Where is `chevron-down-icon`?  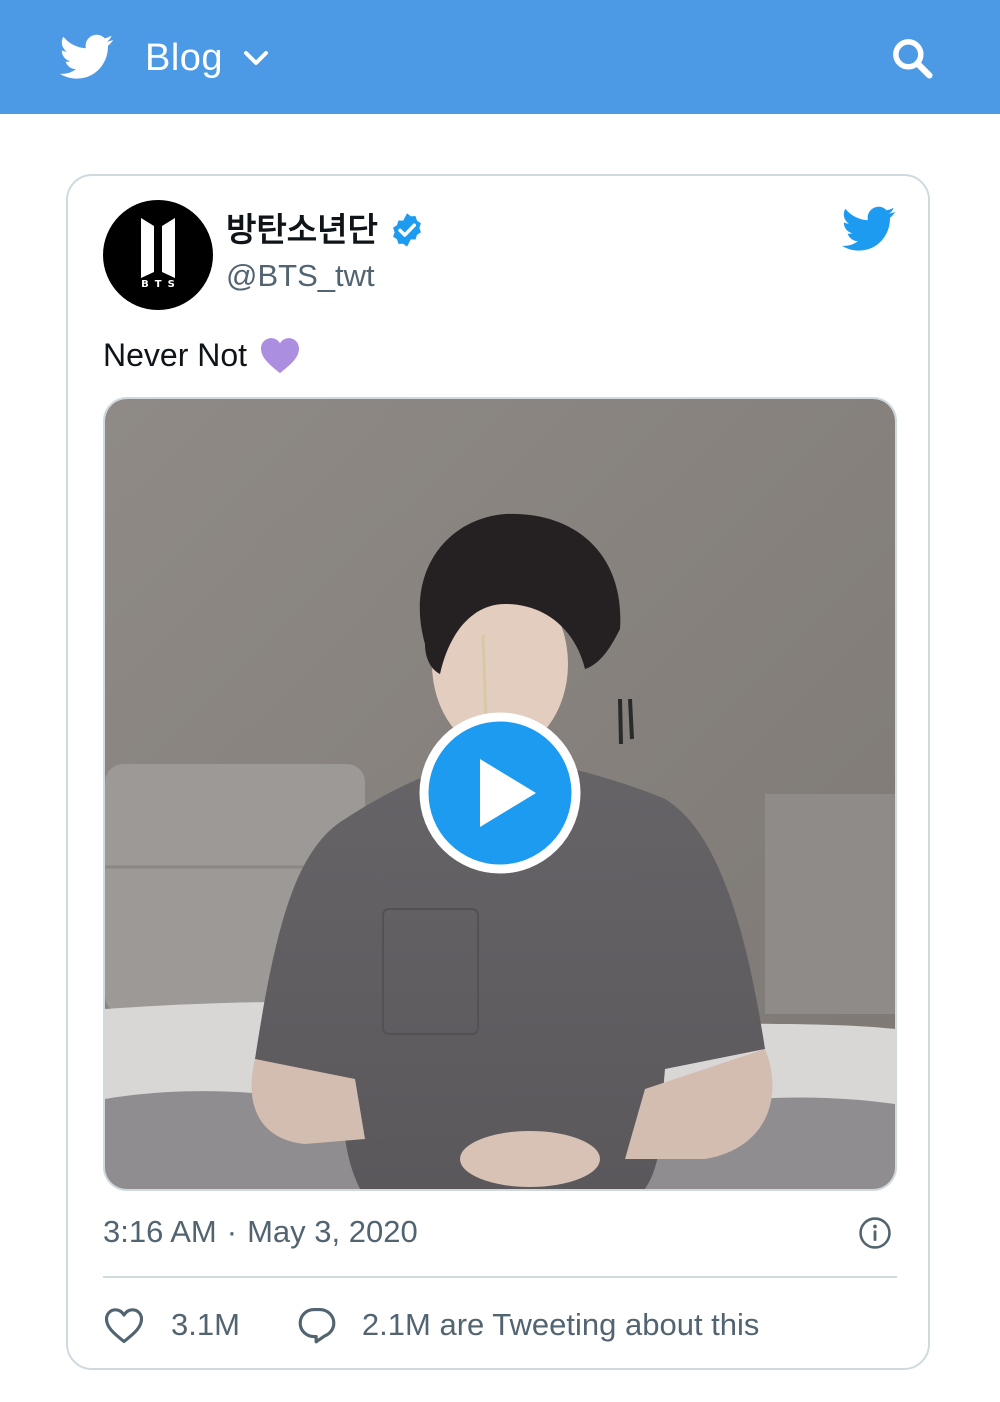 chevron-down-icon is located at coordinates (256, 58).